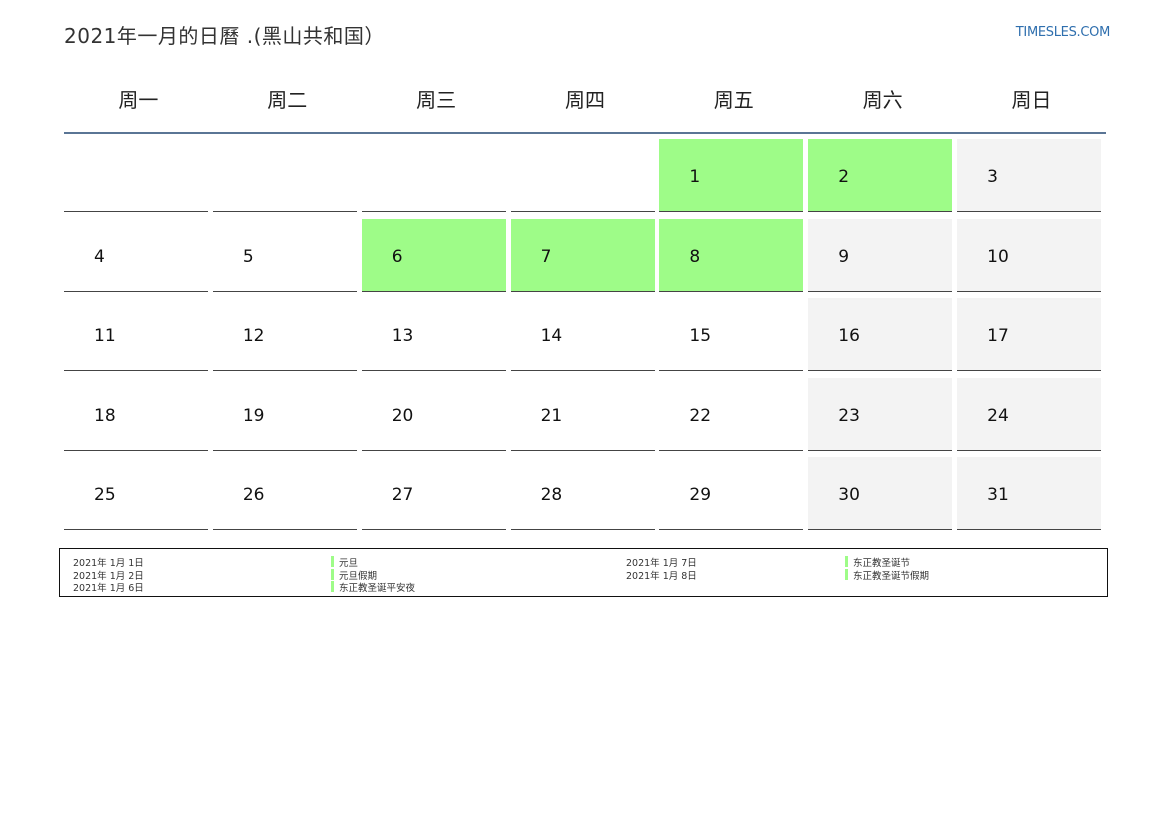  Describe the element at coordinates (998, 415) in the screenshot. I see `day-number: 24` at that location.